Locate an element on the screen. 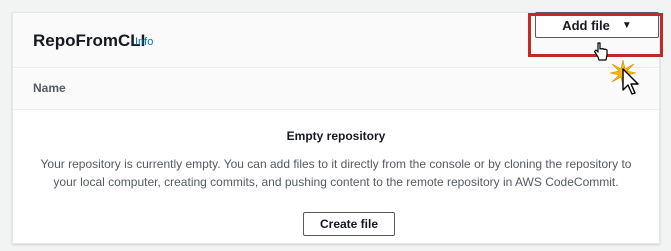 This screenshot has height=251, width=671. empty-state-title: Empty repository is located at coordinates (336, 136).